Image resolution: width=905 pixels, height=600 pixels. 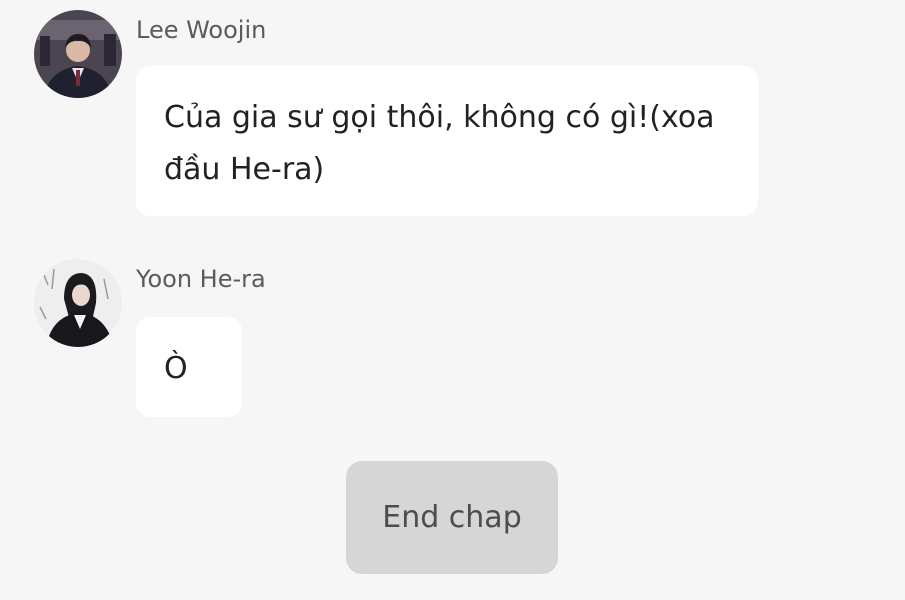 I want to click on male-student-avatar-icon, so click(x=78, y=54).